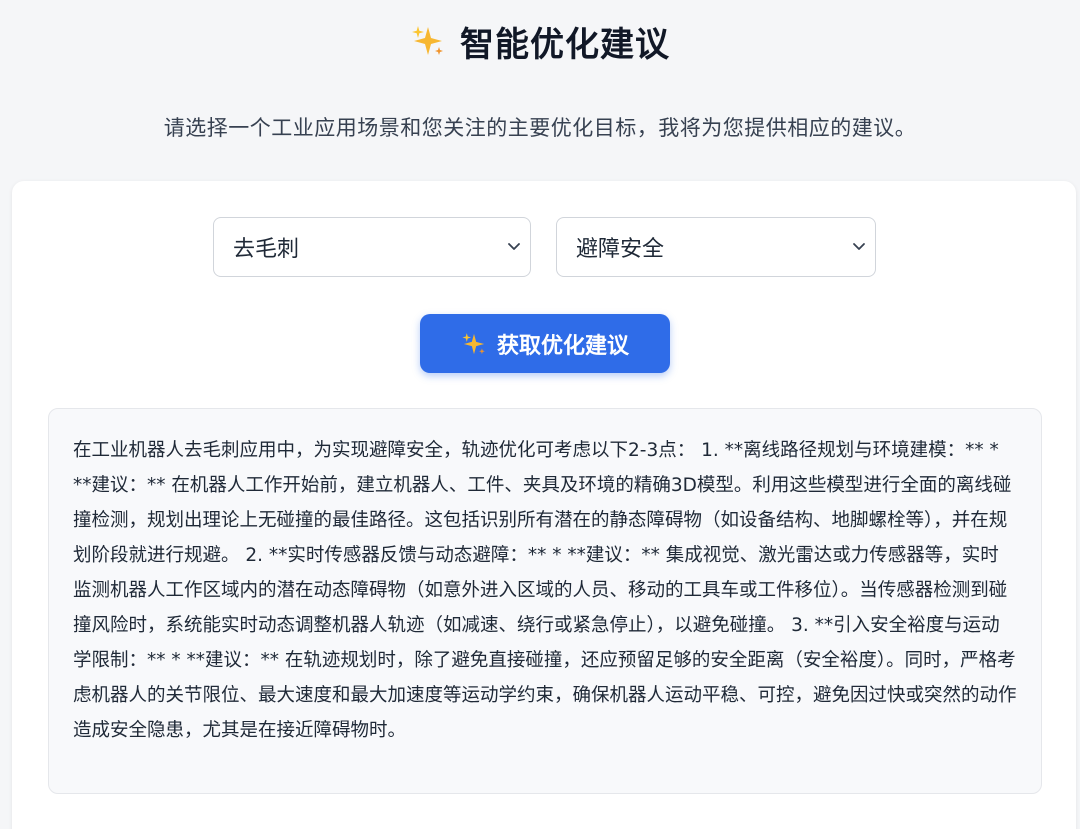 The image size is (1080, 829). Describe the element at coordinates (716, 247) in the screenshot. I see `goal-select: 避障安全` at that location.